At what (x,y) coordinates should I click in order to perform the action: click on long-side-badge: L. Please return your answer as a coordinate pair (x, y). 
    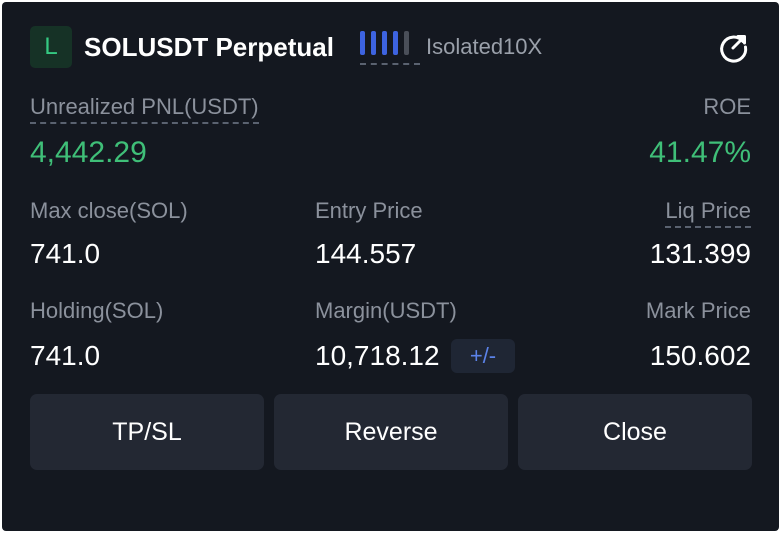
    Looking at the image, I should click on (51, 47).